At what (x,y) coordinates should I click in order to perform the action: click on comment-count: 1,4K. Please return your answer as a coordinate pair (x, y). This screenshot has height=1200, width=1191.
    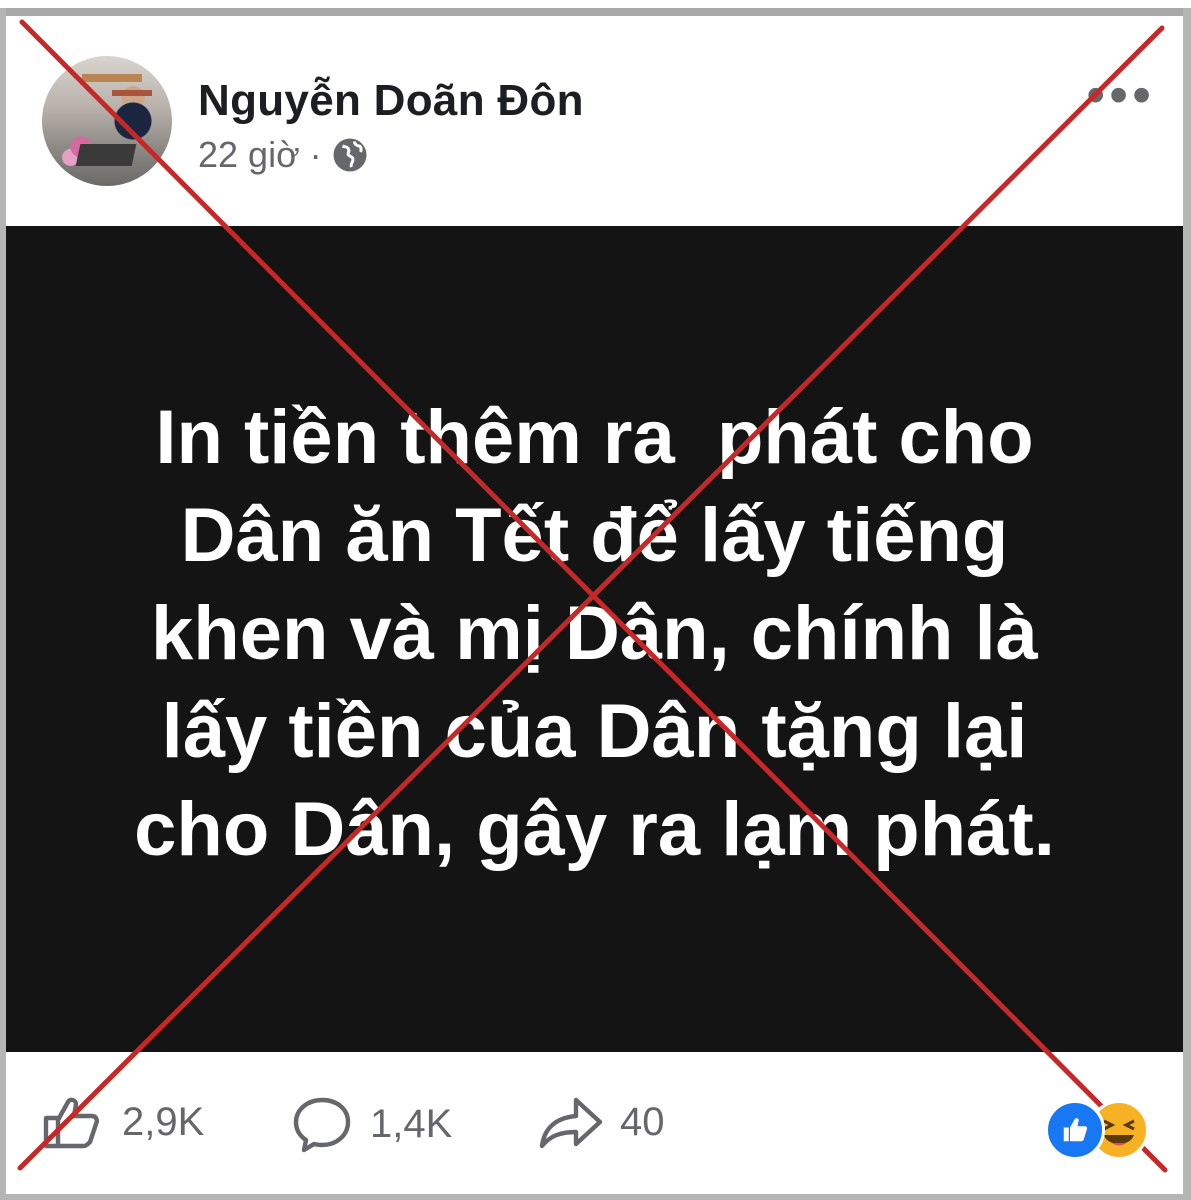
    Looking at the image, I should click on (411, 1123).